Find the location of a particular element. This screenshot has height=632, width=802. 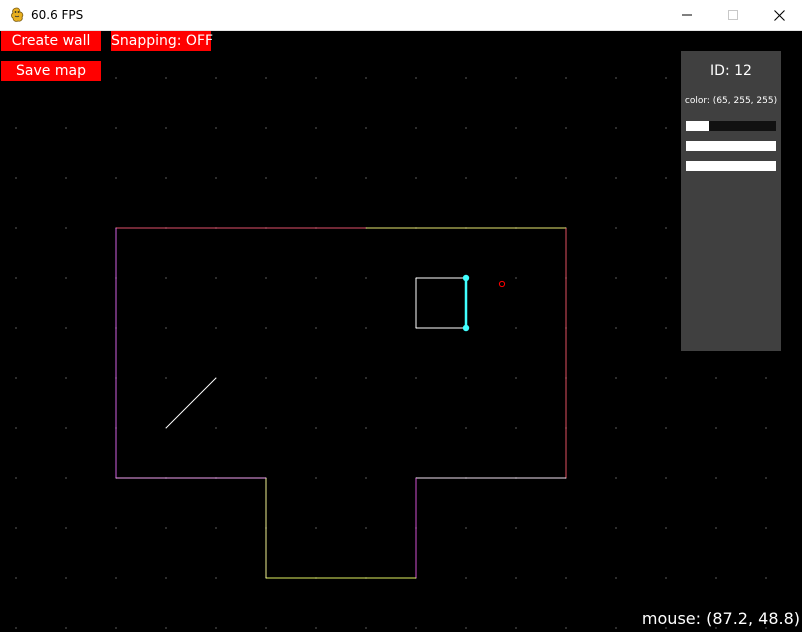

maximize-button is located at coordinates (733, 15).